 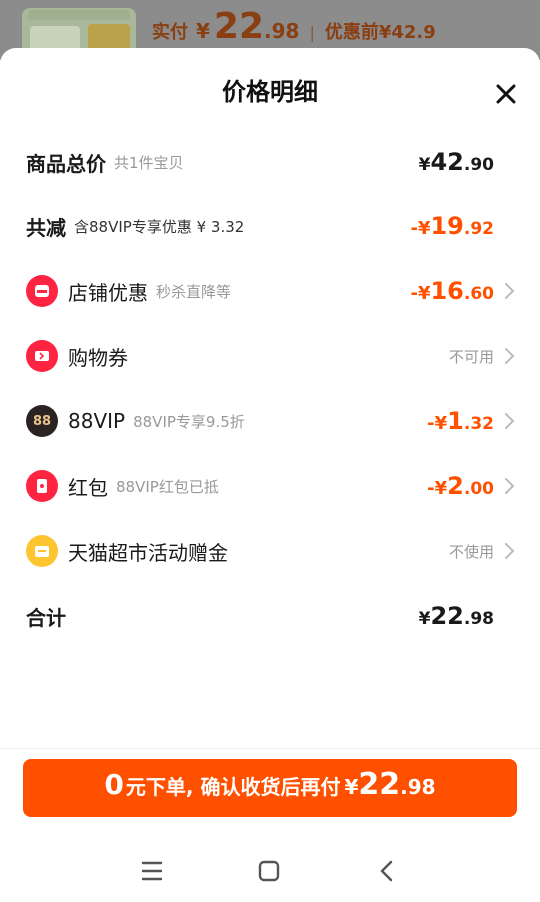 I want to click on pay-currency: ¥, so click(x=203, y=31).